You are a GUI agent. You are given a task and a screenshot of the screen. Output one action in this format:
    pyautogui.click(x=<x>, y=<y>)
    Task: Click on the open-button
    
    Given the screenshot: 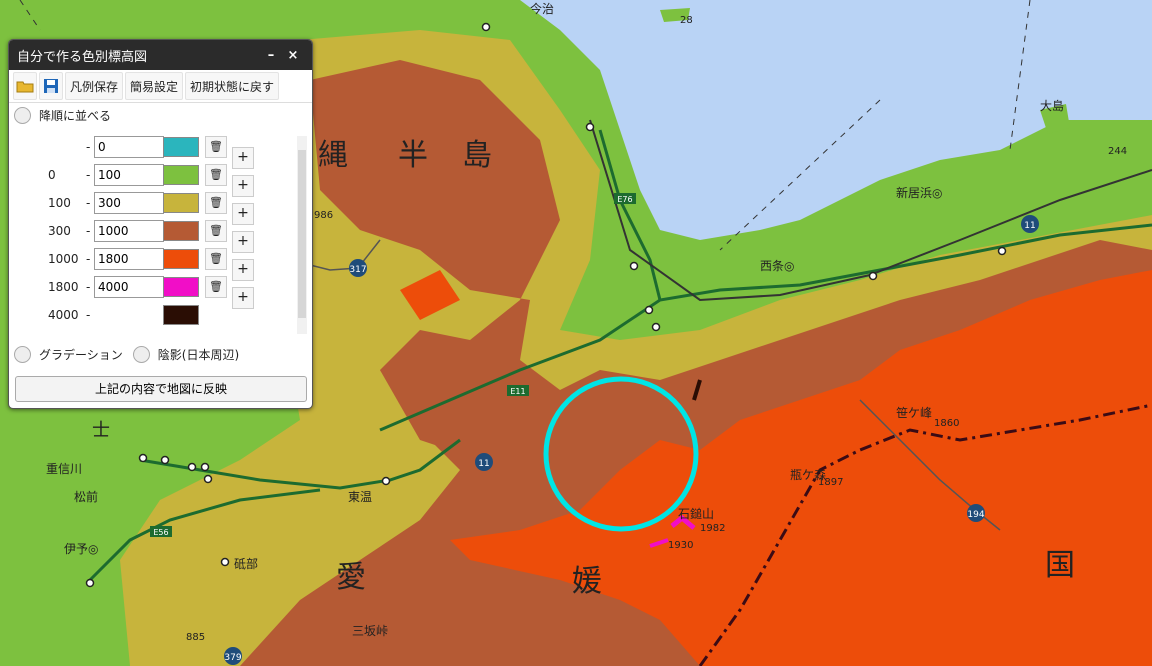 What is the action you would take?
    pyautogui.click(x=25, y=86)
    